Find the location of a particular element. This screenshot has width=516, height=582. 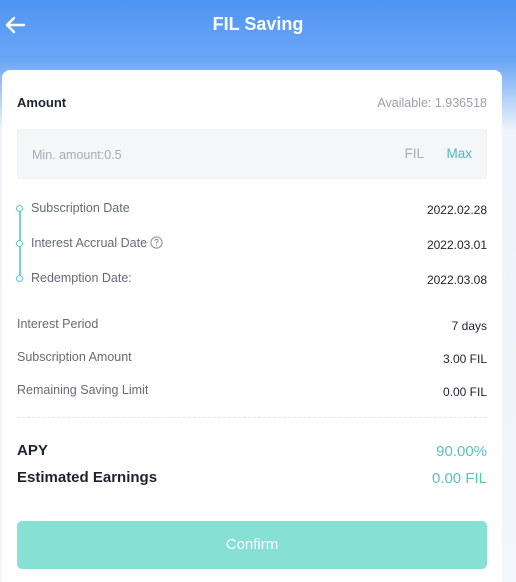

interest-accrual-date-value: 2022.03.01 is located at coordinates (456, 245).